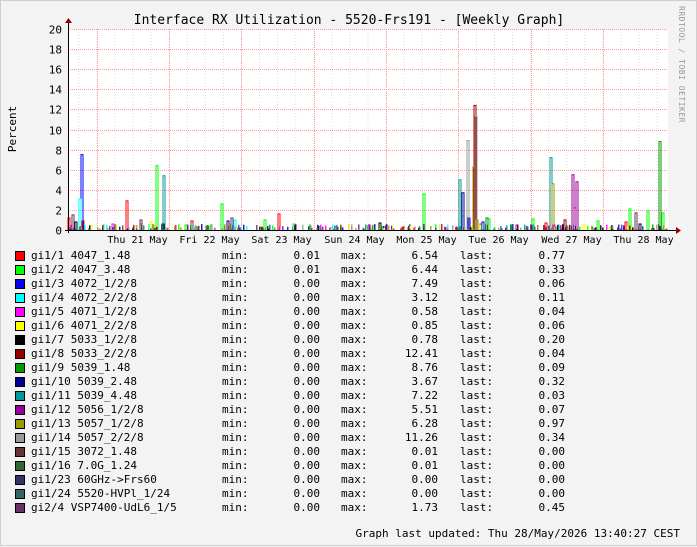  Describe the element at coordinates (421, 437) in the screenshot. I see `legend-max-value: 11.26` at that location.